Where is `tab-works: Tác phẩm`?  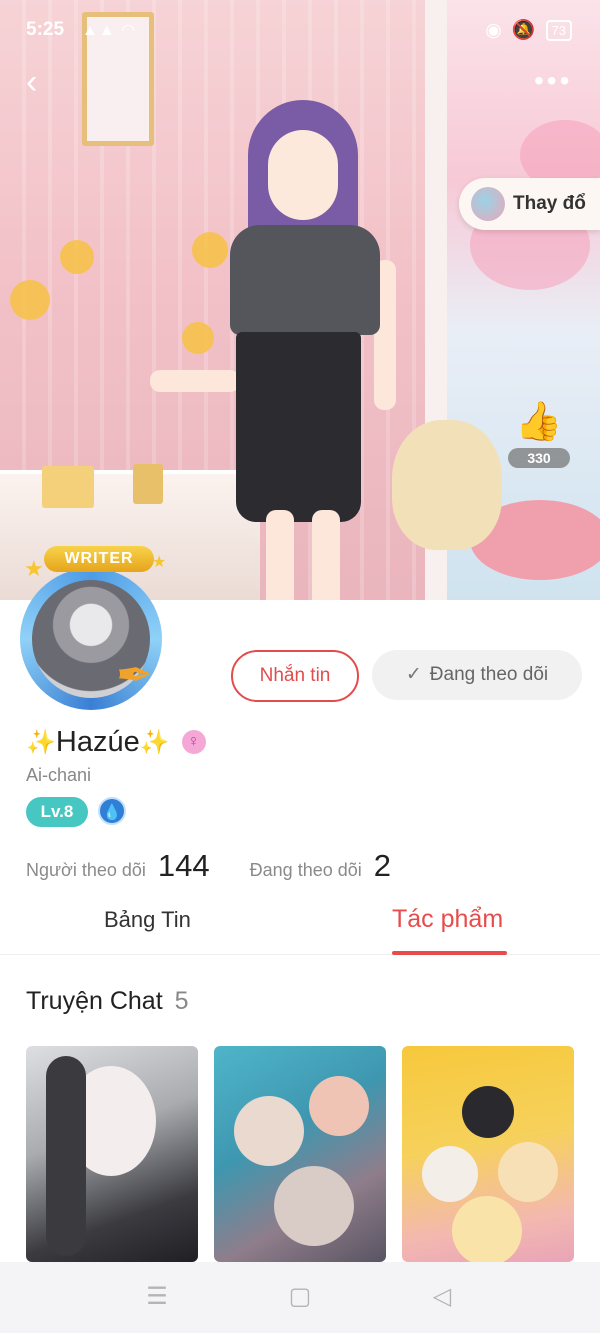
tab-works: Tác phẩm is located at coordinates (447, 919).